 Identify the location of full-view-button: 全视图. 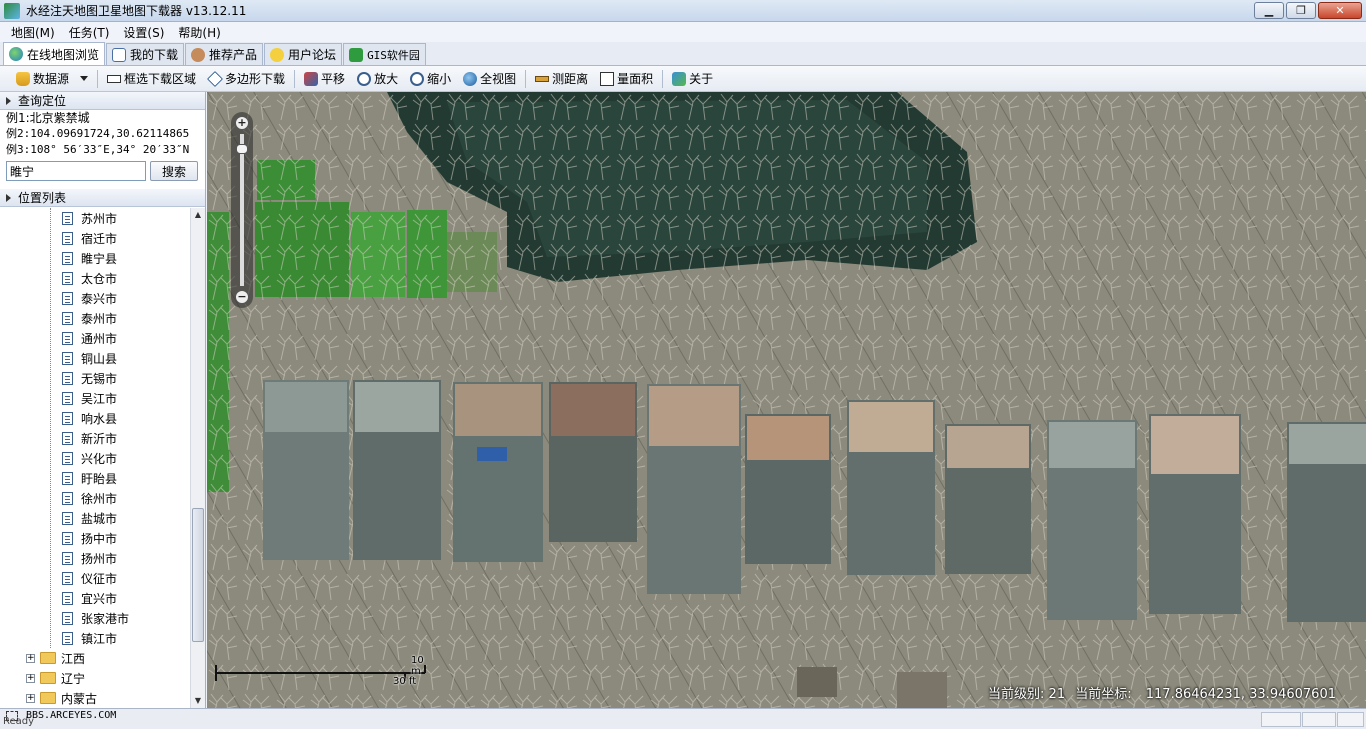
(489, 79).